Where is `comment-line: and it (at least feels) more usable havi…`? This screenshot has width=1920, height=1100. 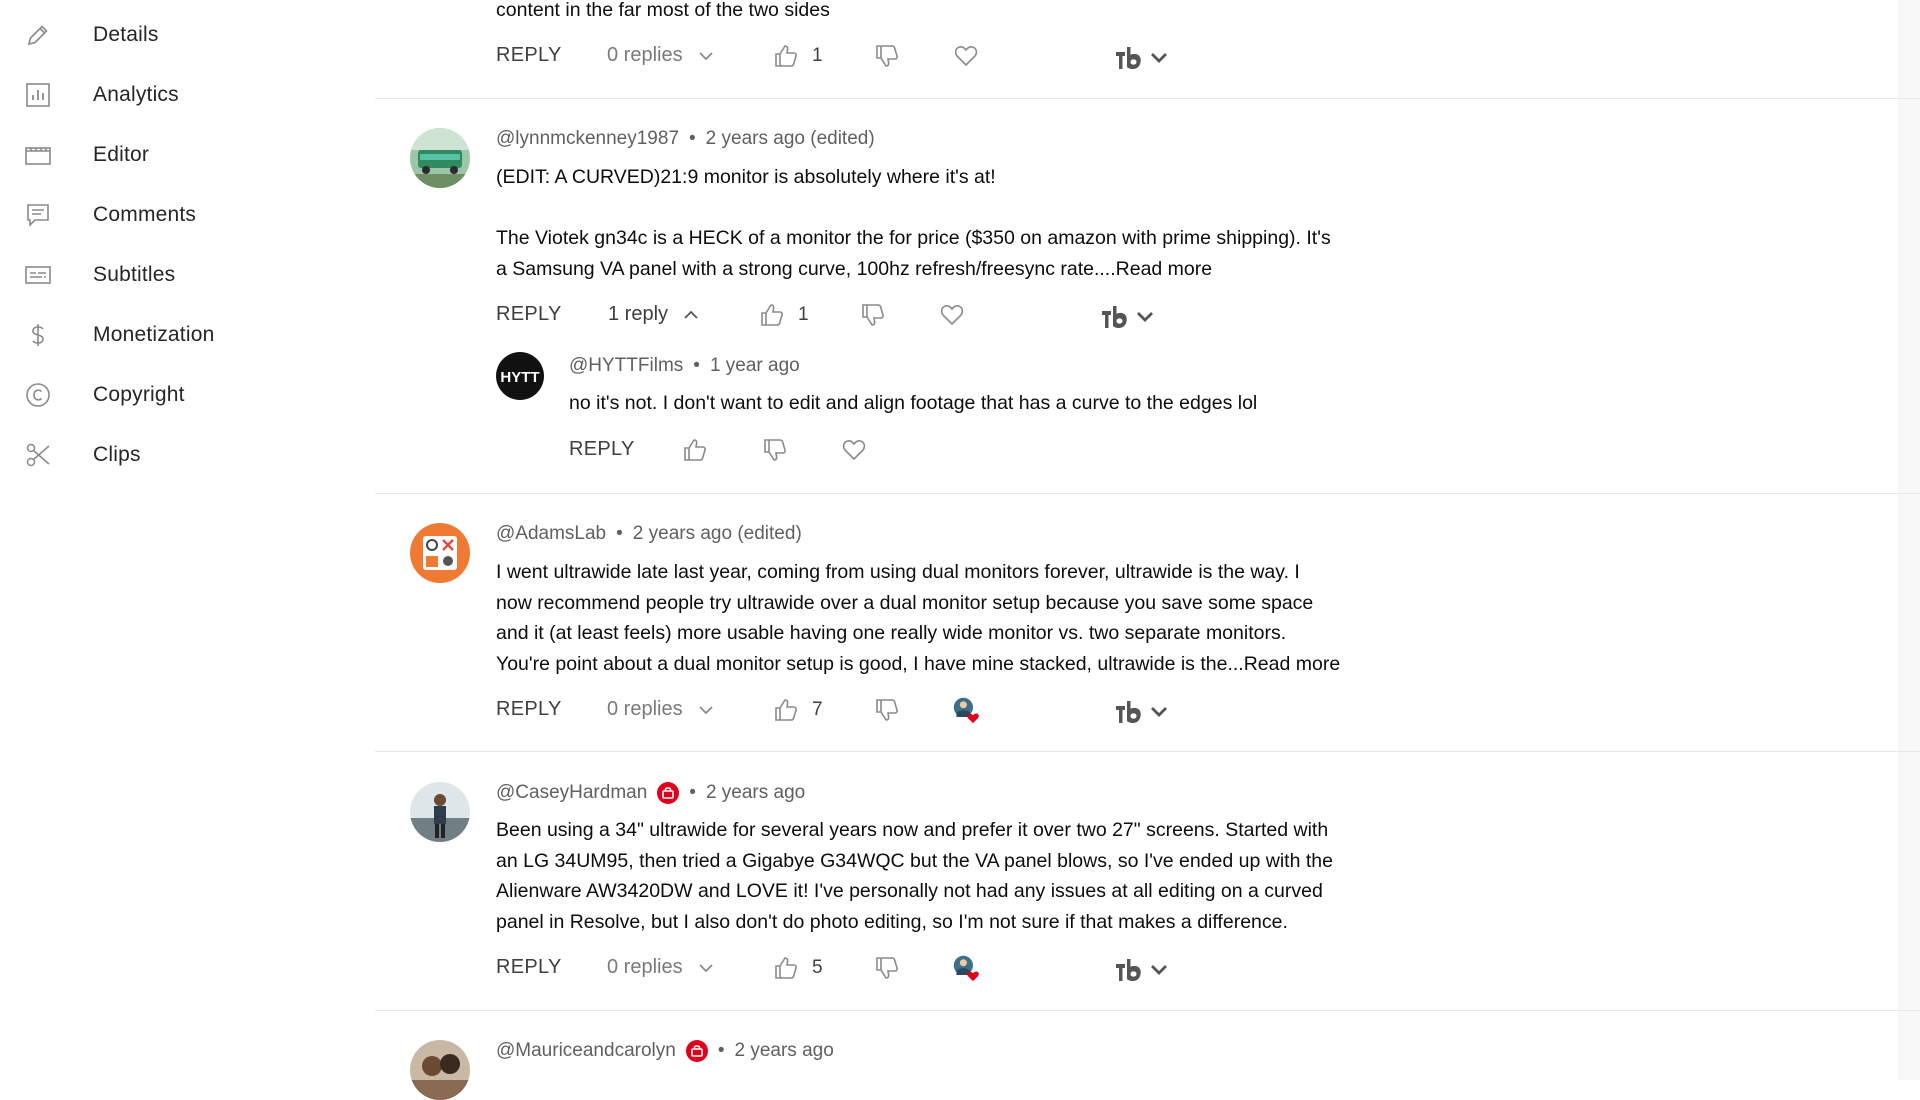
comment-line: and it (at least feels) more usable havi… is located at coordinates (891, 633).